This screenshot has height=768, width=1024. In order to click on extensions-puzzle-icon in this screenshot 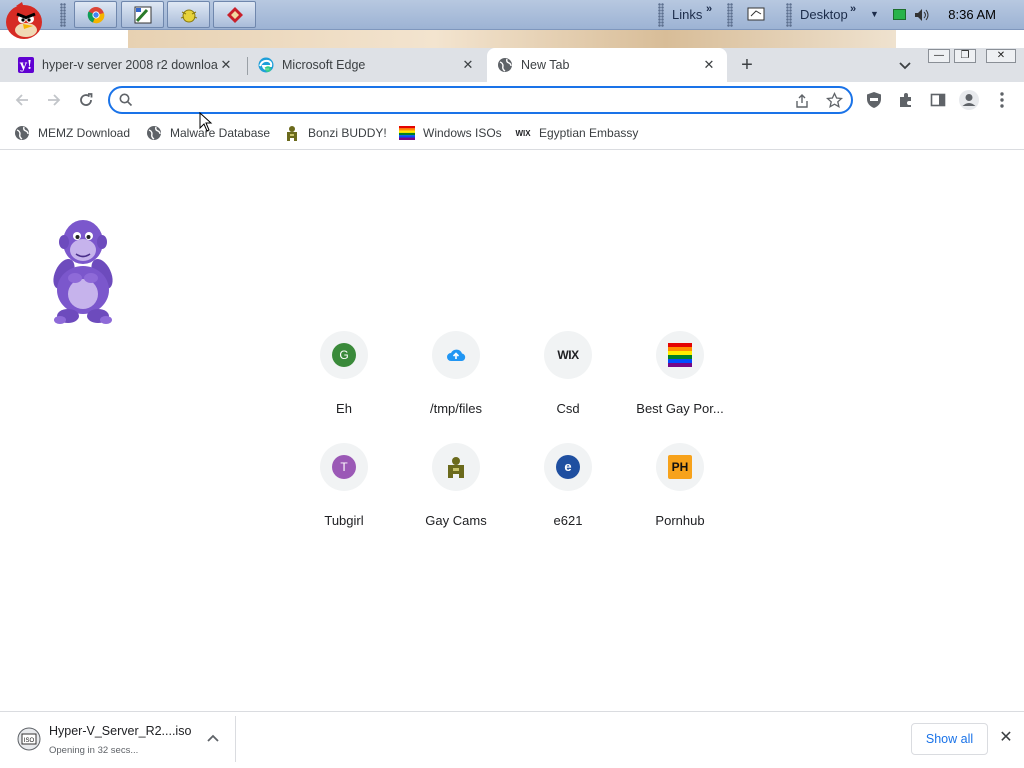, I will do `click(906, 100)`.